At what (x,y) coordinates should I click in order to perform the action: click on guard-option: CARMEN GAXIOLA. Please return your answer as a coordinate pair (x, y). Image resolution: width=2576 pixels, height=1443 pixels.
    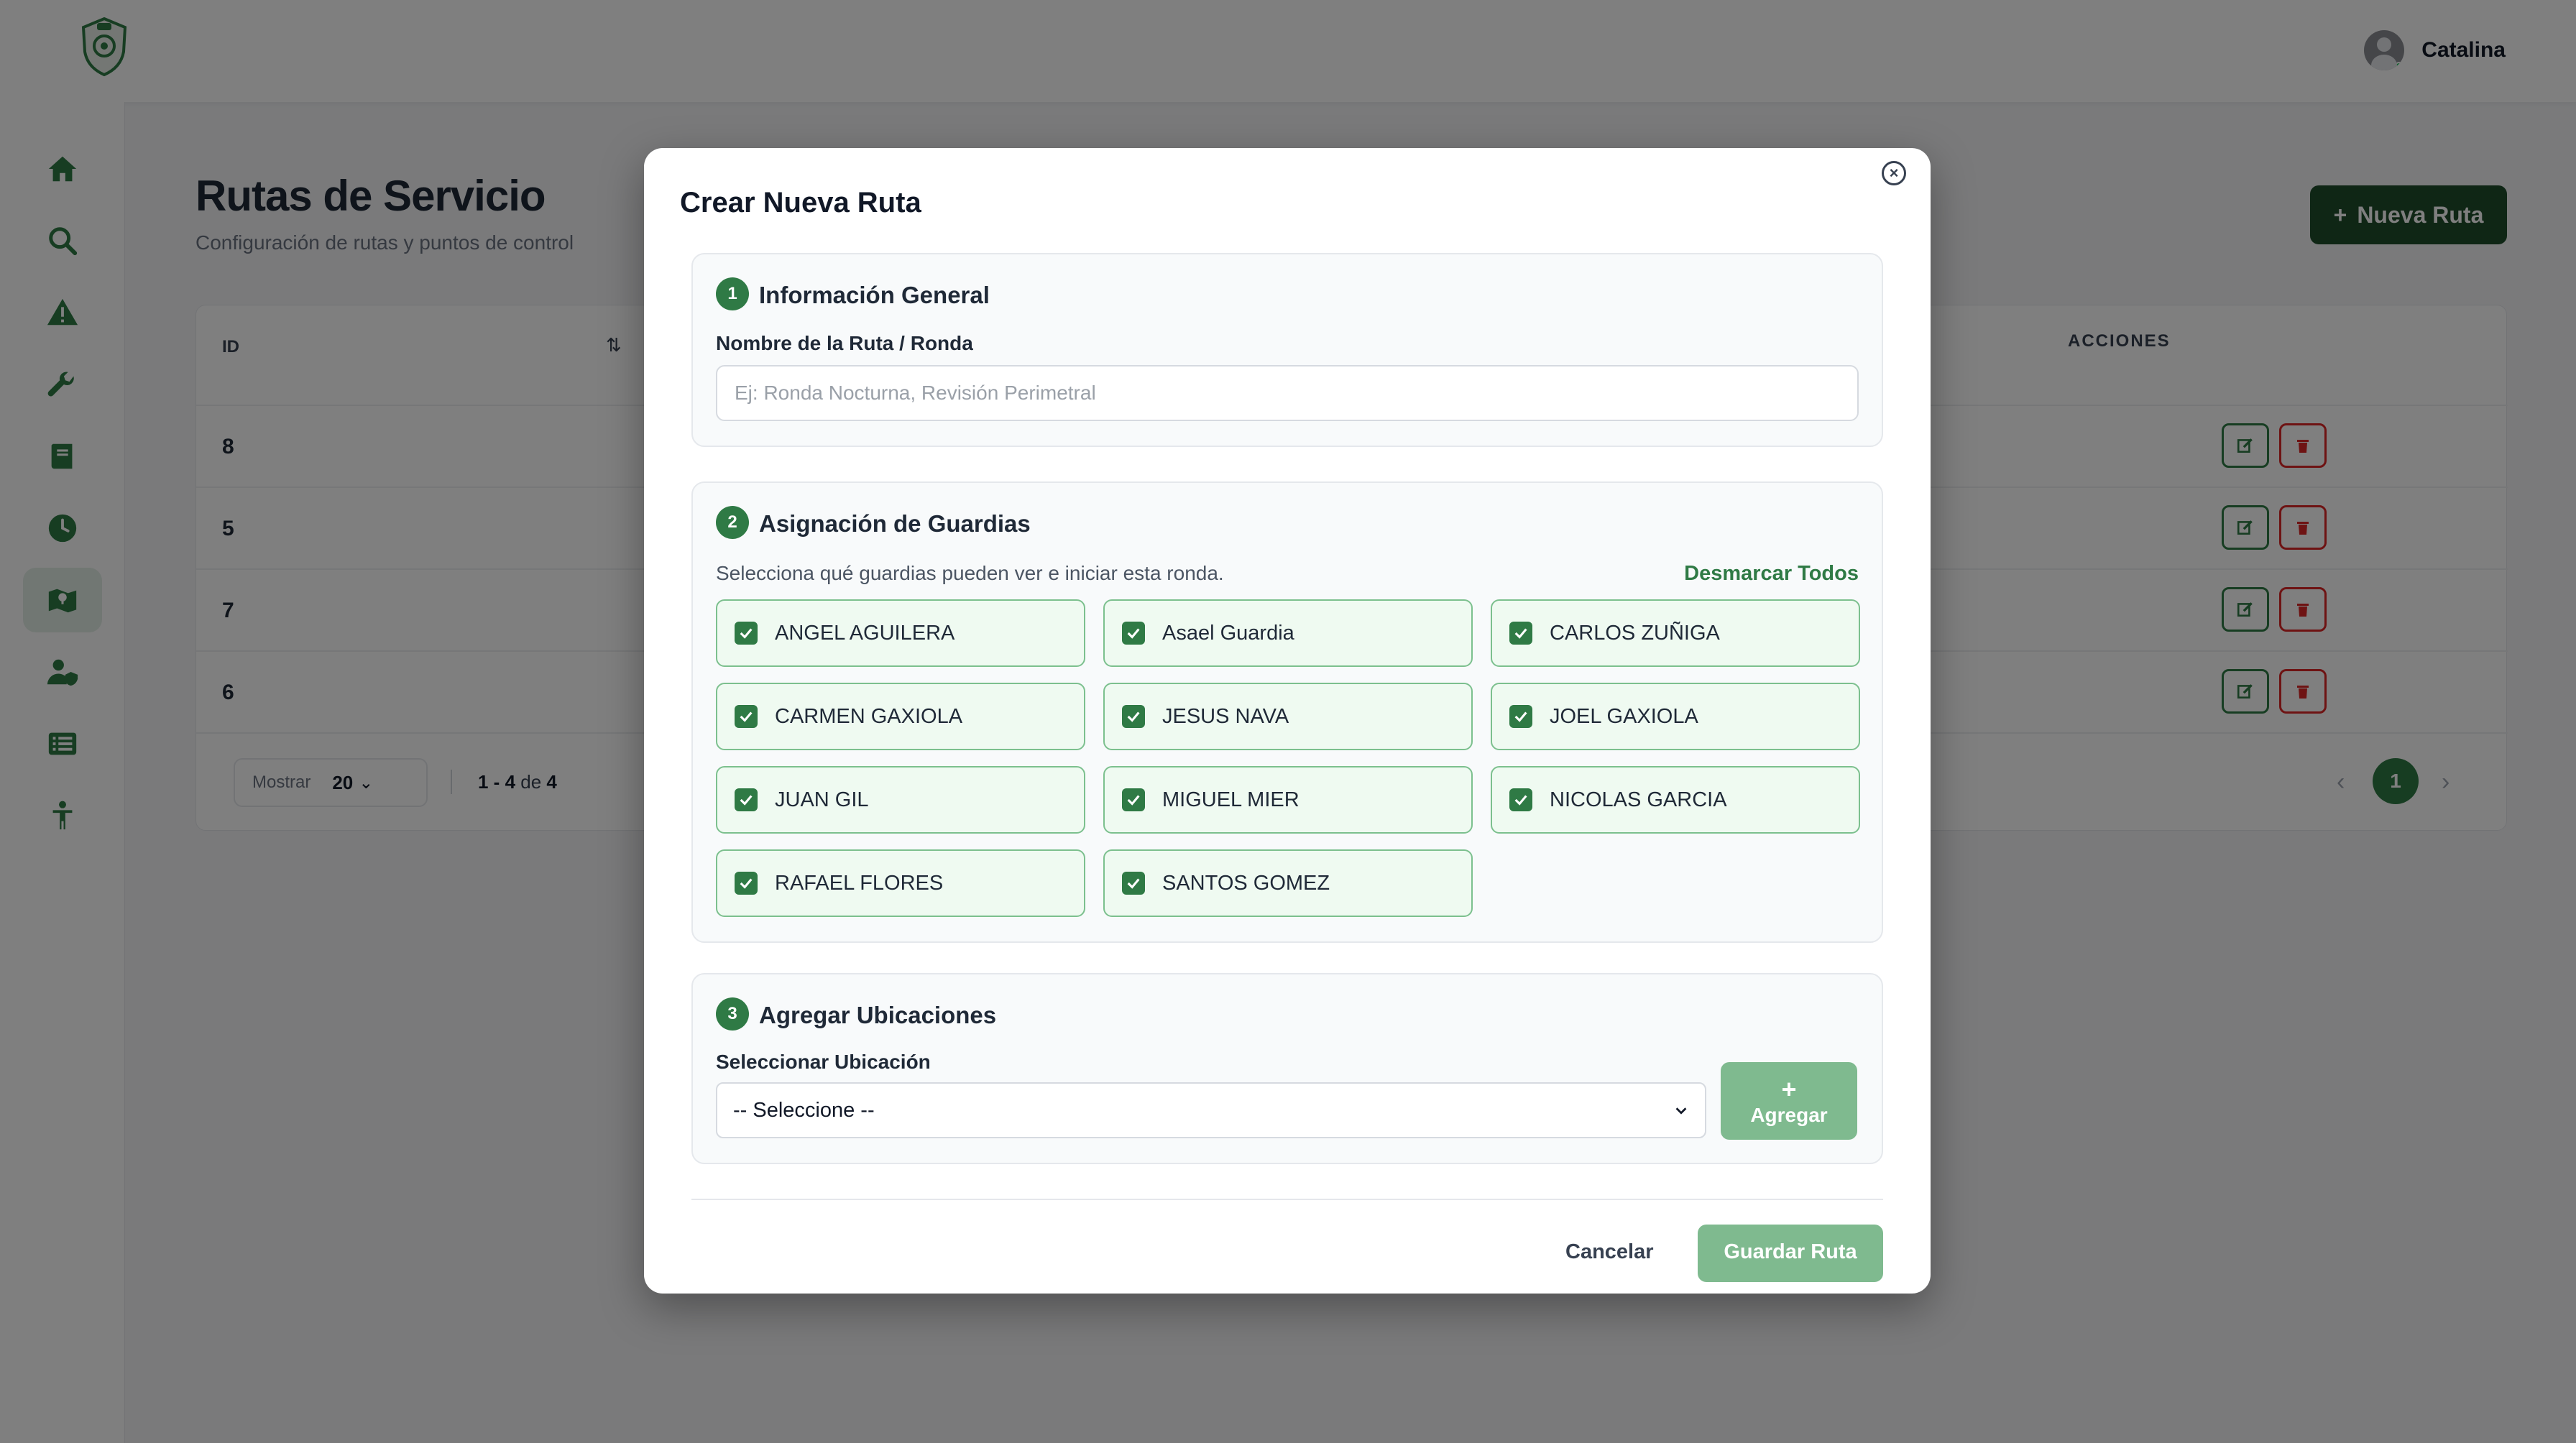
    Looking at the image, I should click on (900, 716).